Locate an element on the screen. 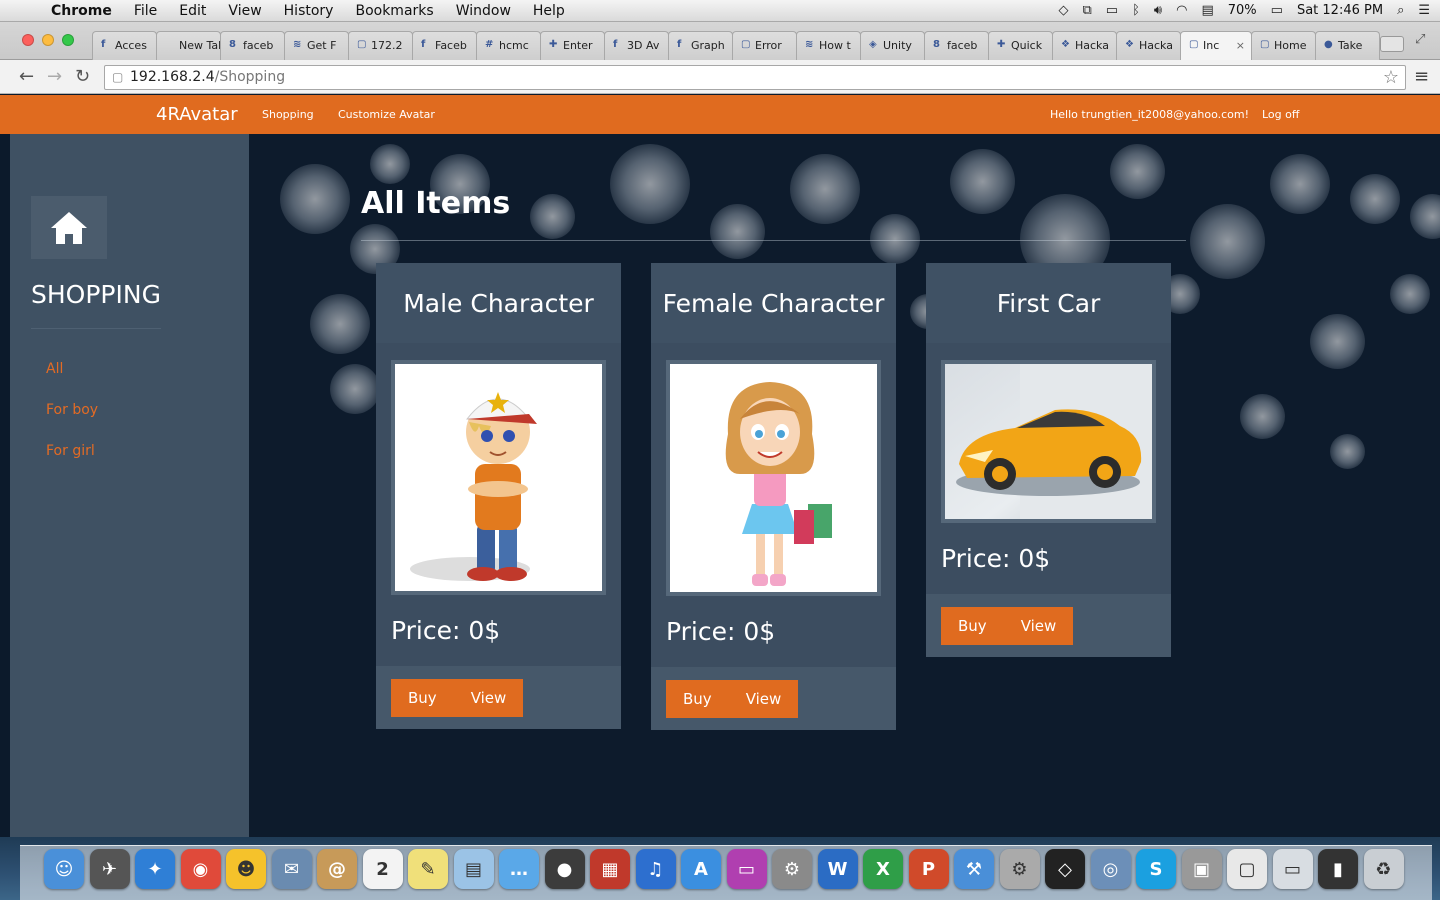 The width and height of the screenshot is (1440, 900). display-icon: ⧉ is located at coordinates (1087, 10).